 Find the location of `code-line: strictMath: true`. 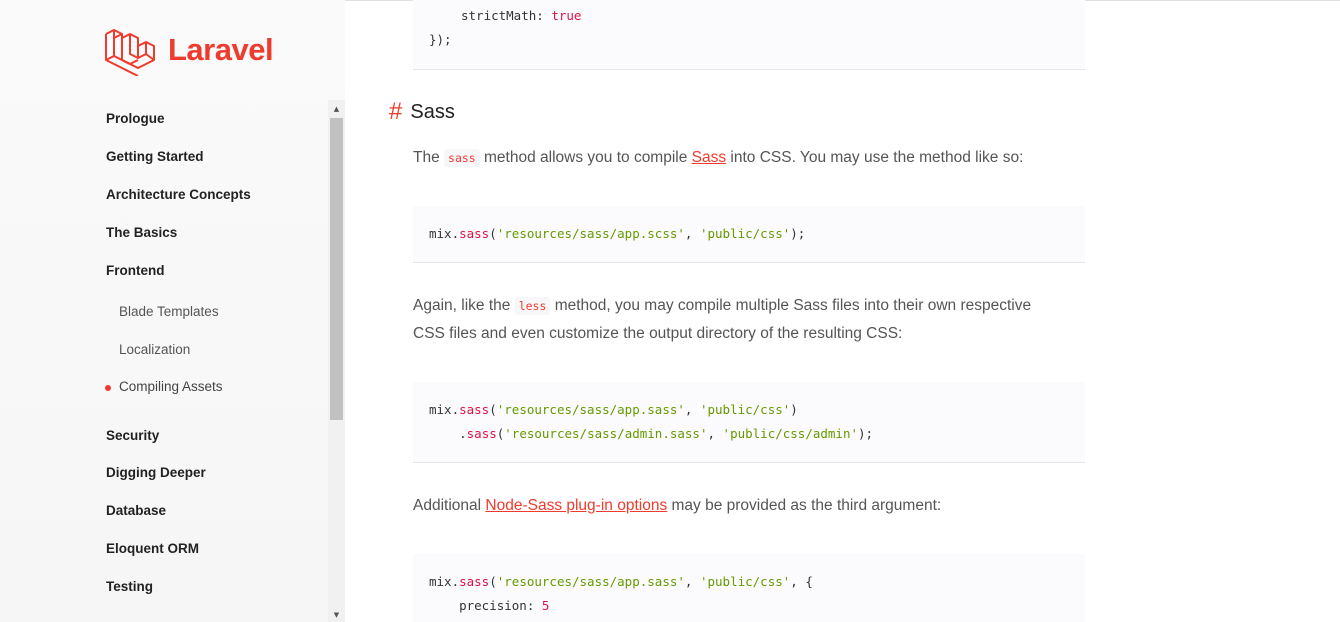

code-line: strictMath: true is located at coordinates (521, 15).